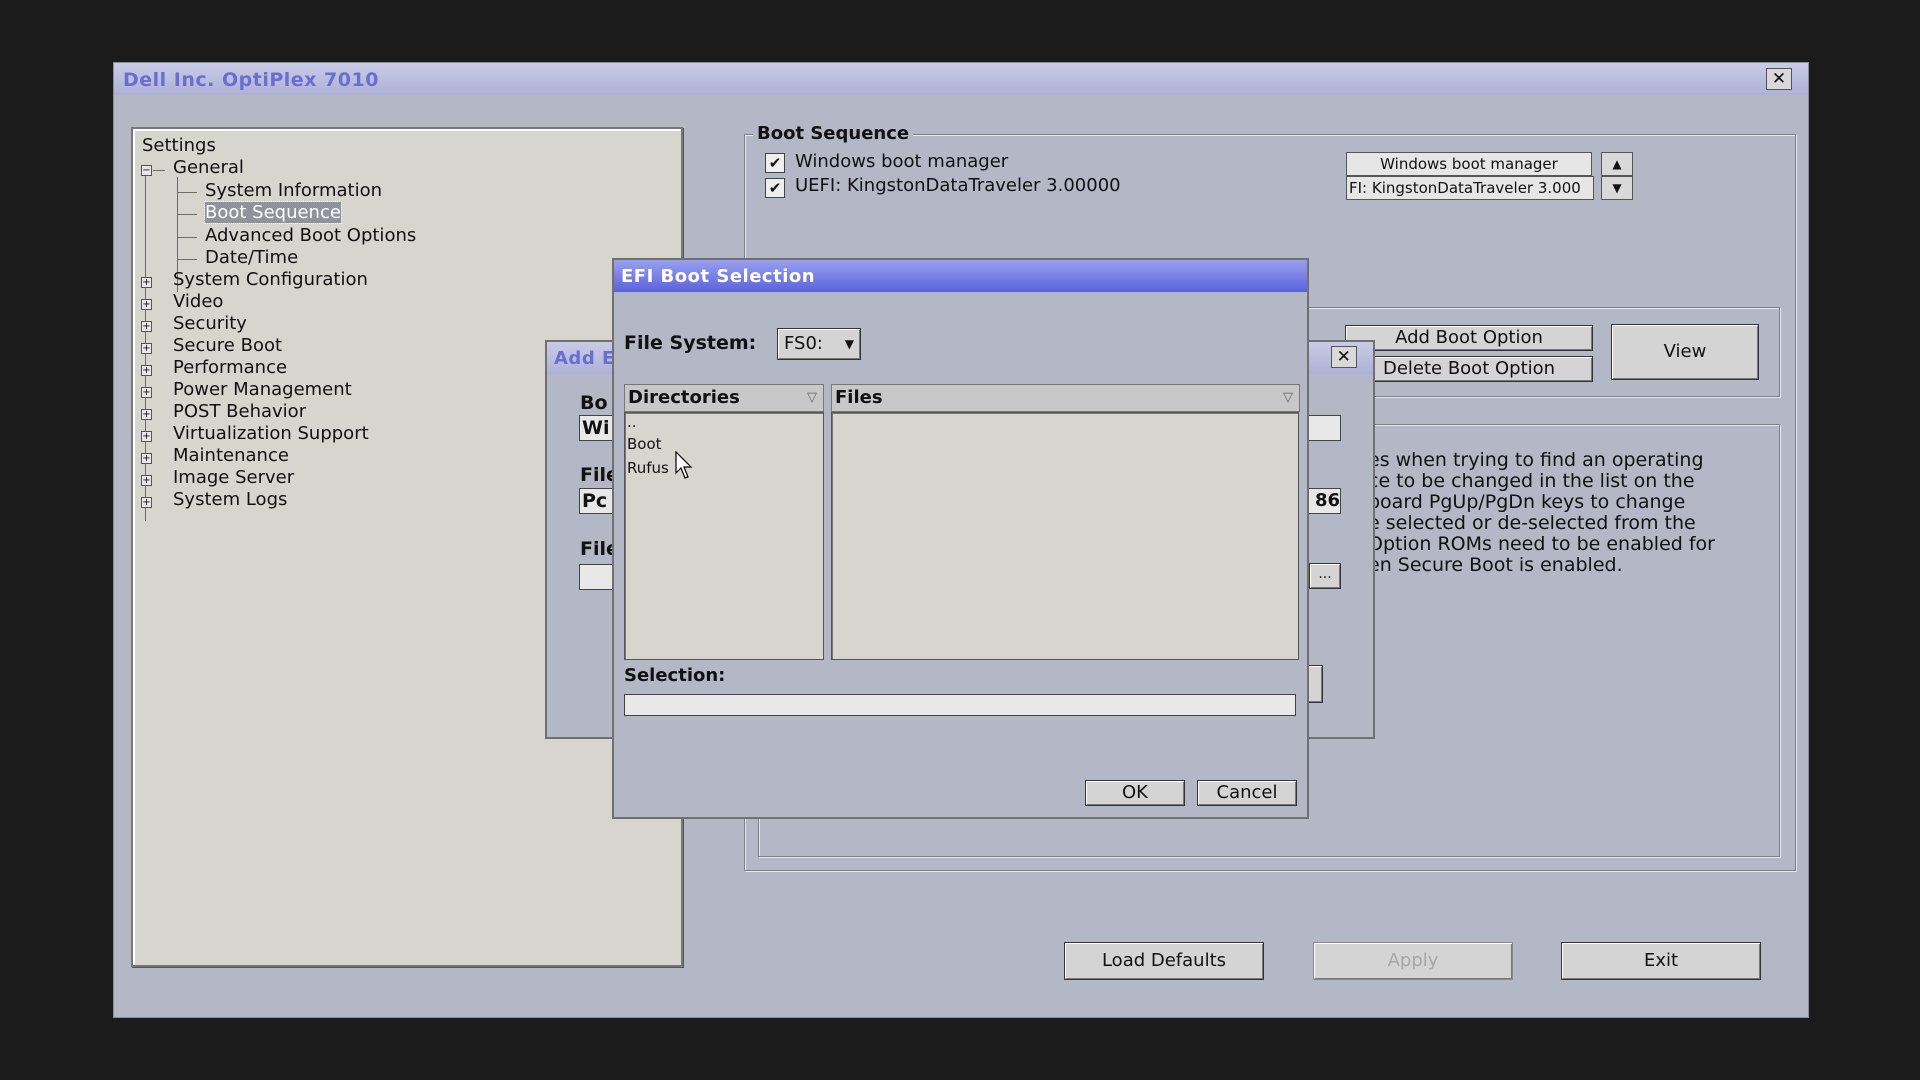 This screenshot has height=1080, width=1920. What do you see at coordinates (849, 344) in the screenshot?
I see `chevron-down-icon: ▼` at bounding box center [849, 344].